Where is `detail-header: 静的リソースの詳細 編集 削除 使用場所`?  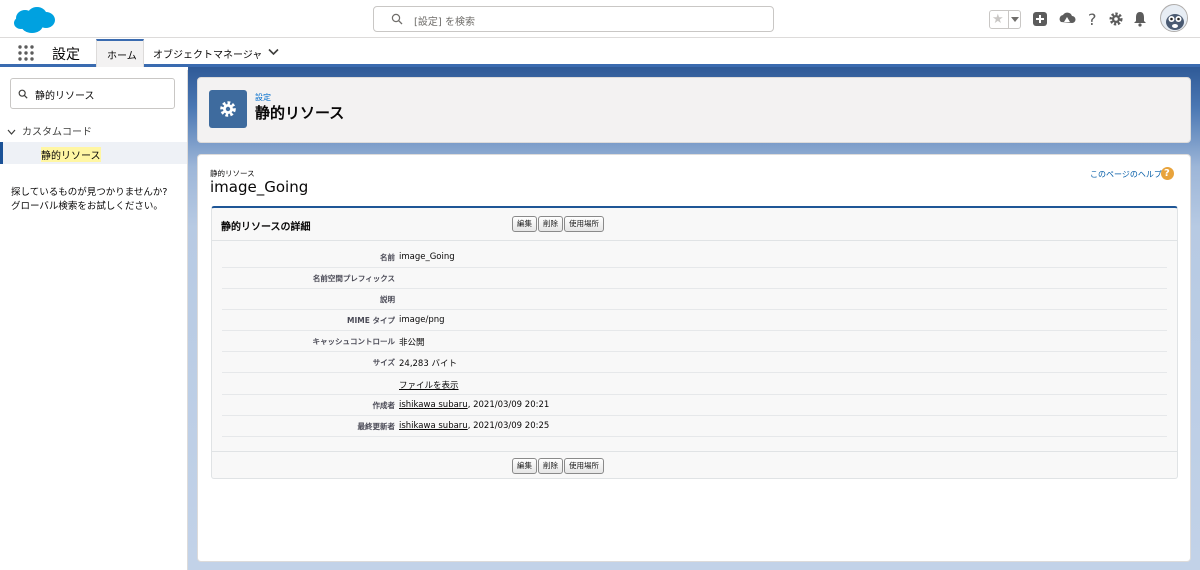 detail-header: 静的リソースの詳細 編集 削除 使用場所 is located at coordinates (694, 224).